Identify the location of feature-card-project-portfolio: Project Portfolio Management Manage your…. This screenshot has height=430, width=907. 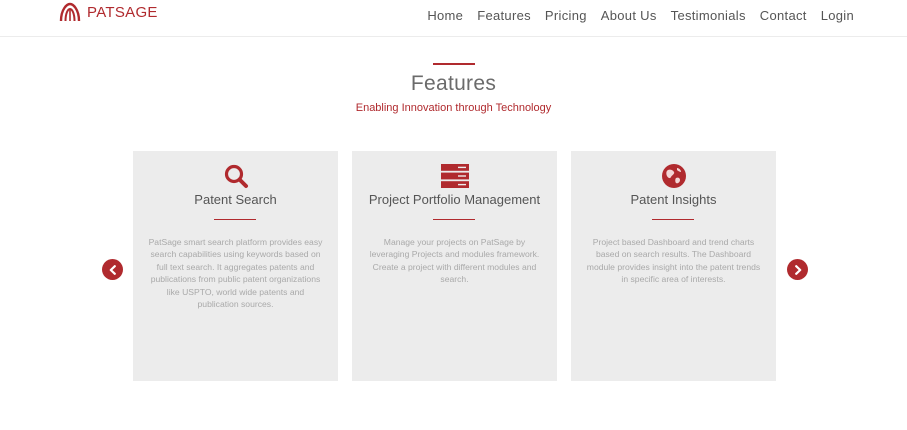
(454, 266).